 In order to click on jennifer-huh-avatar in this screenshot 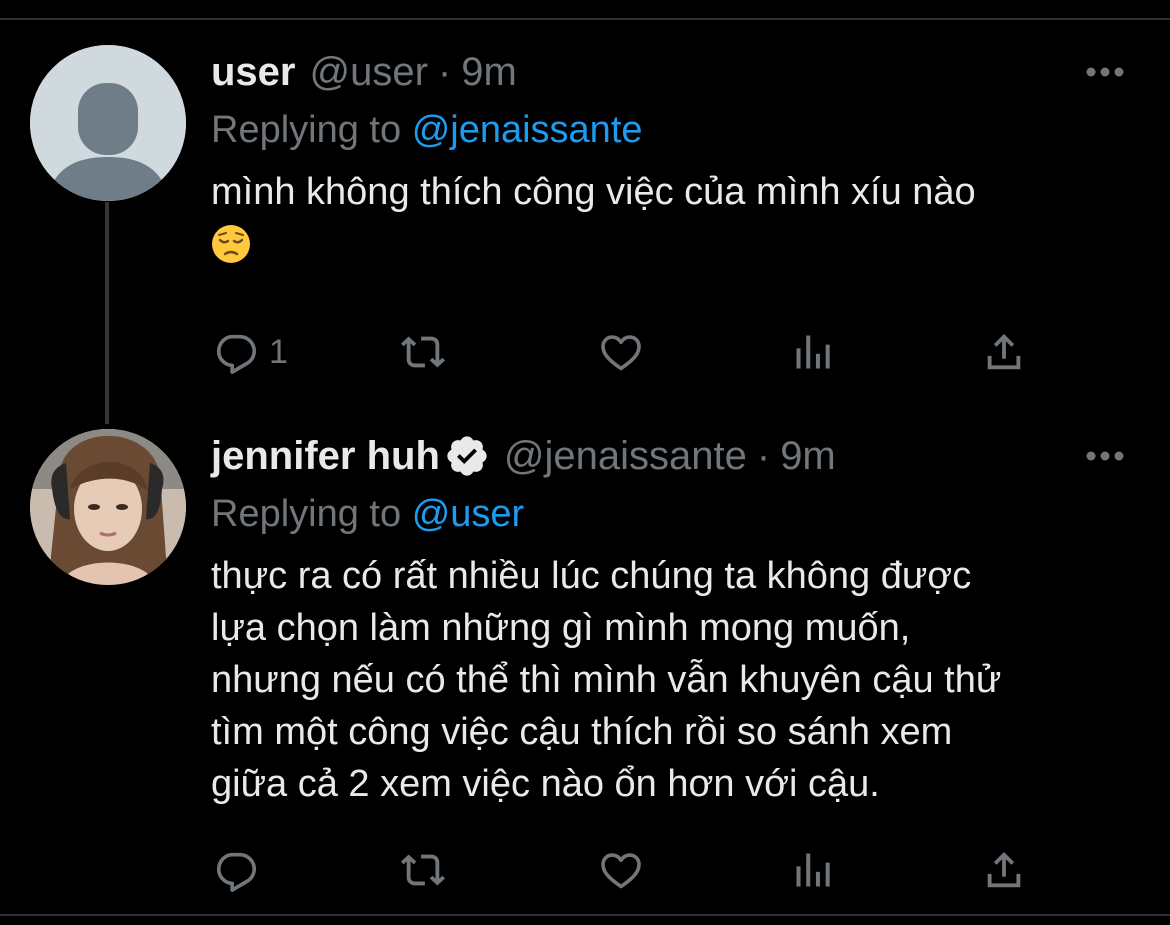, I will do `click(108, 507)`.